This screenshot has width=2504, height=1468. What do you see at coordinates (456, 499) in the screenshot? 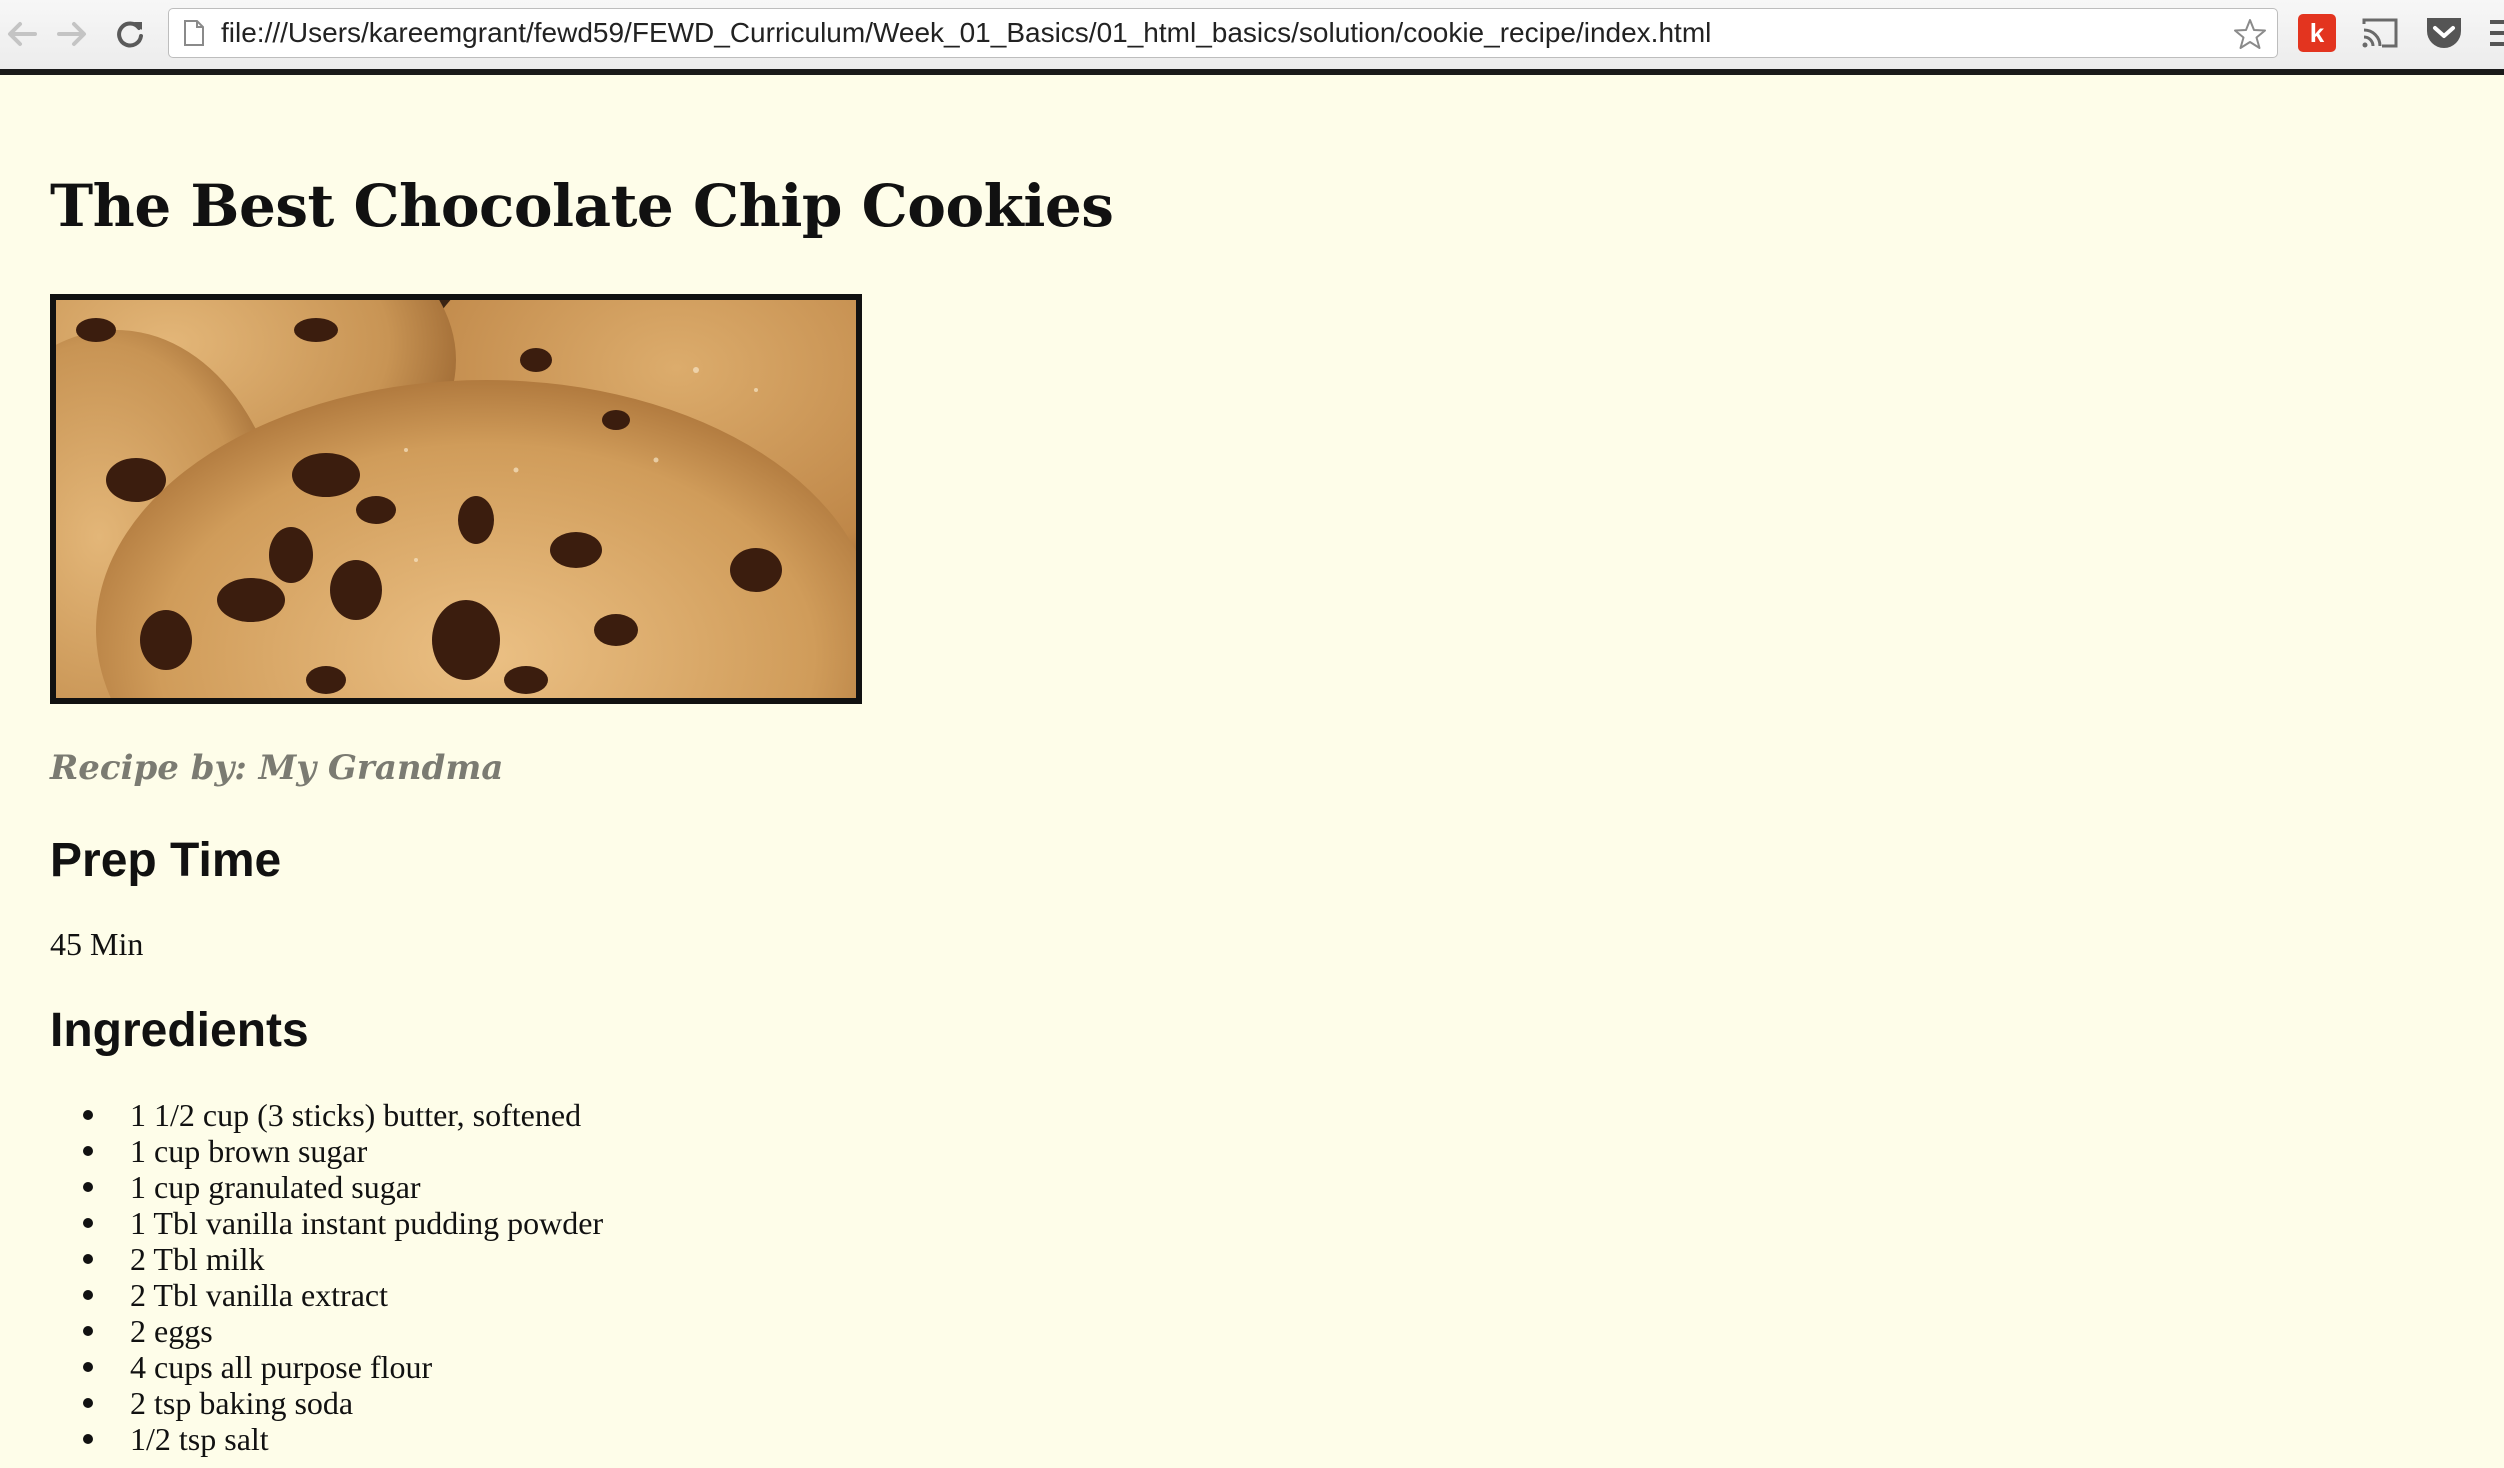
I see `cookie-photo` at bounding box center [456, 499].